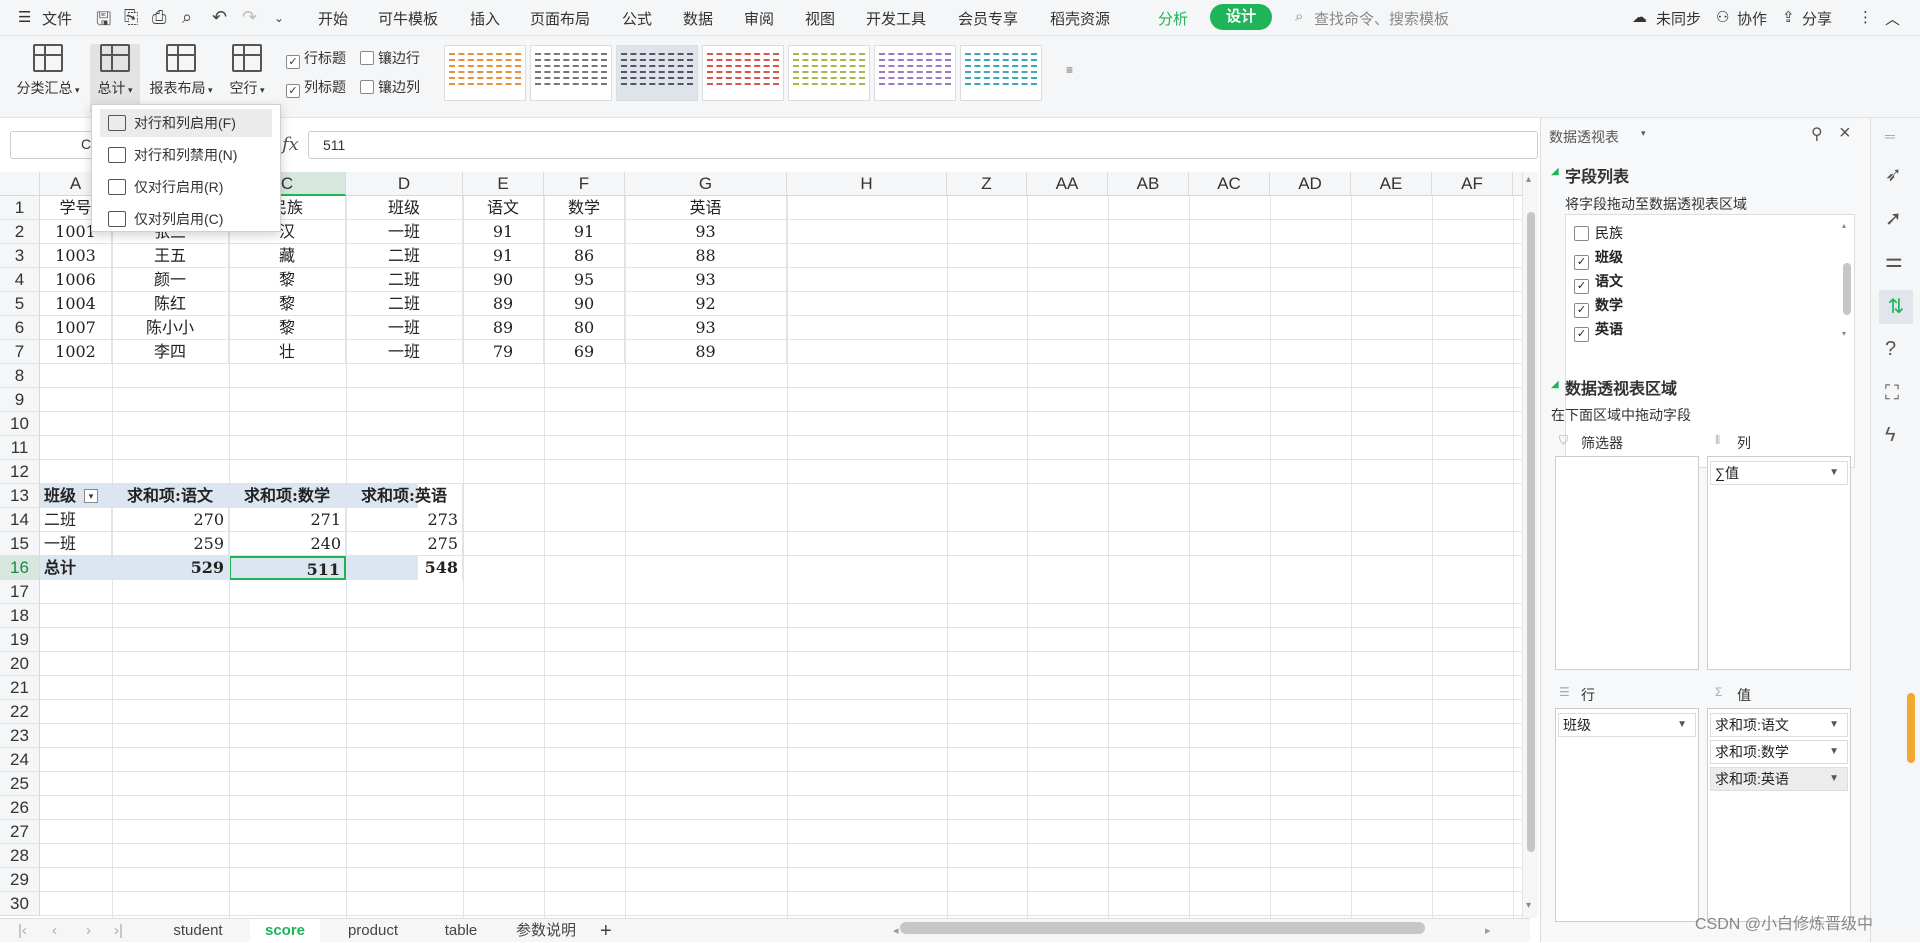 This screenshot has width=1920, height=943. Describe the element at coordinates (1598, 258) in the screenshot. I see `field-checkbox-item: ✓ 班级` at that location.